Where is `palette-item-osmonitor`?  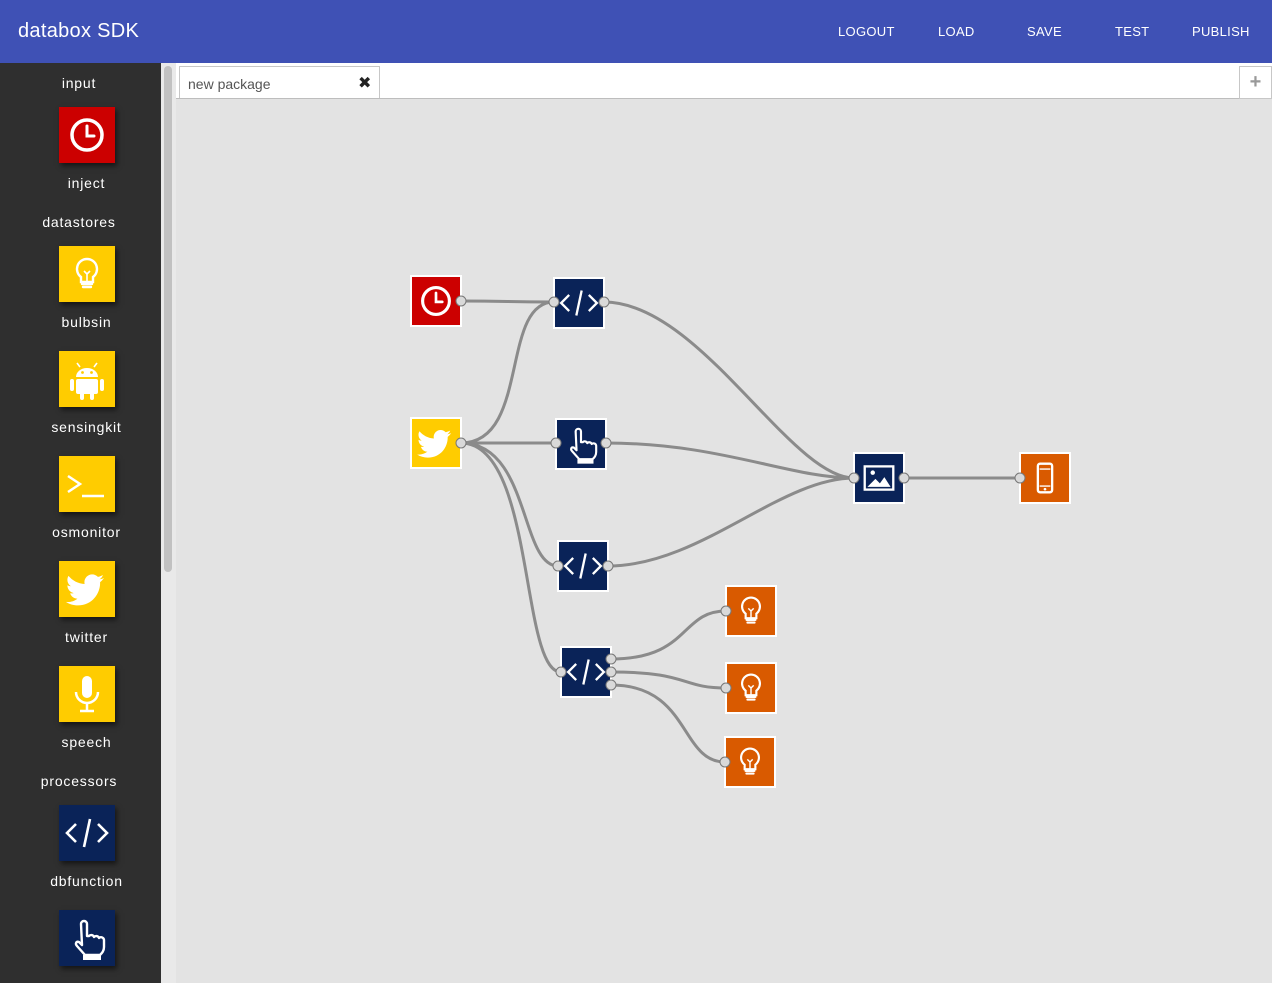 palette-item-osmonitor is located at coordinates (87, 484).